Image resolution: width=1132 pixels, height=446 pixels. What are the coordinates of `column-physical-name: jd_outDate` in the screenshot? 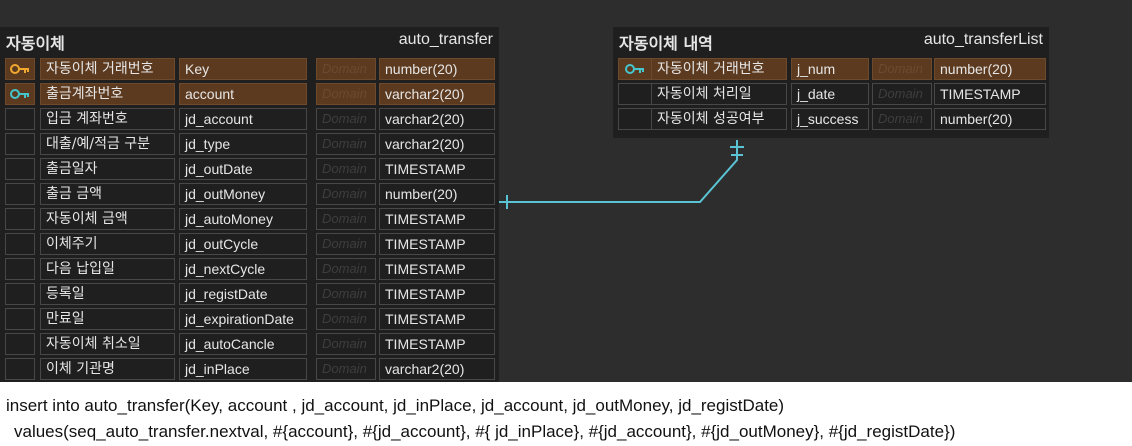 It's located at (243, 169).